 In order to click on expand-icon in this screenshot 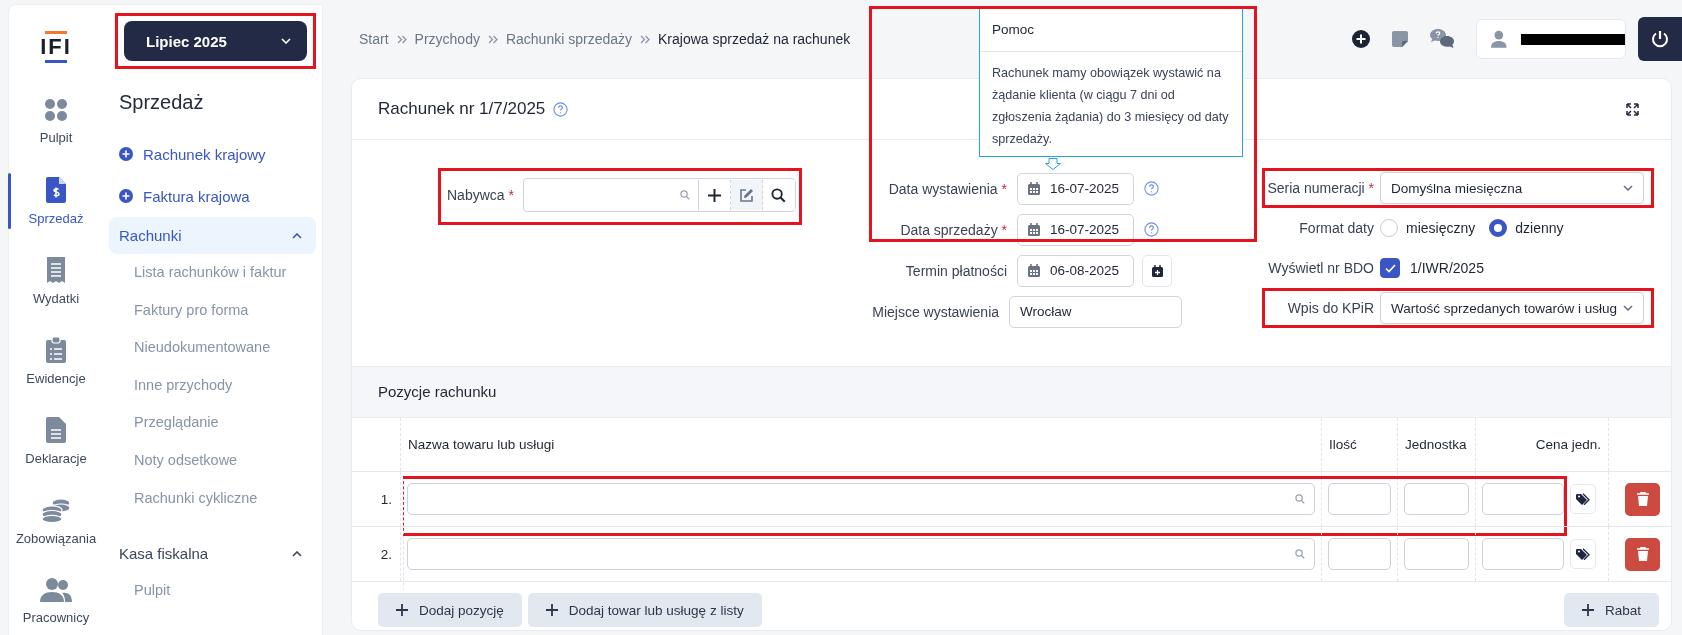, I will do `click(1632, 109)`.